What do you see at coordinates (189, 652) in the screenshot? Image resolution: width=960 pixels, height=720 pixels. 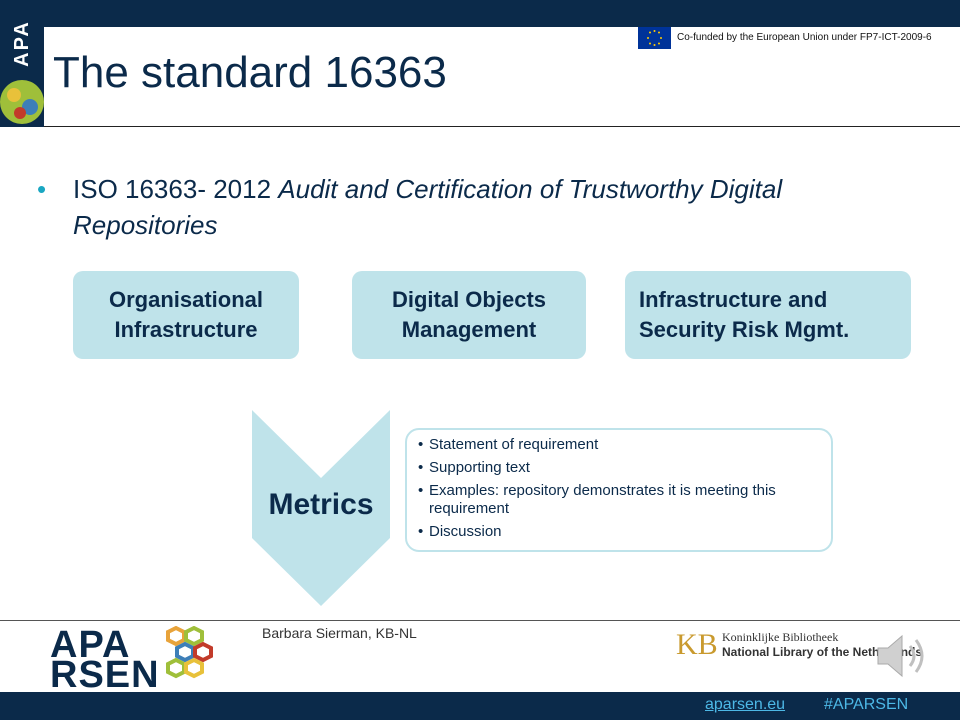 I see `hexagon-cluster-icon` at bounding box center [189, 652].